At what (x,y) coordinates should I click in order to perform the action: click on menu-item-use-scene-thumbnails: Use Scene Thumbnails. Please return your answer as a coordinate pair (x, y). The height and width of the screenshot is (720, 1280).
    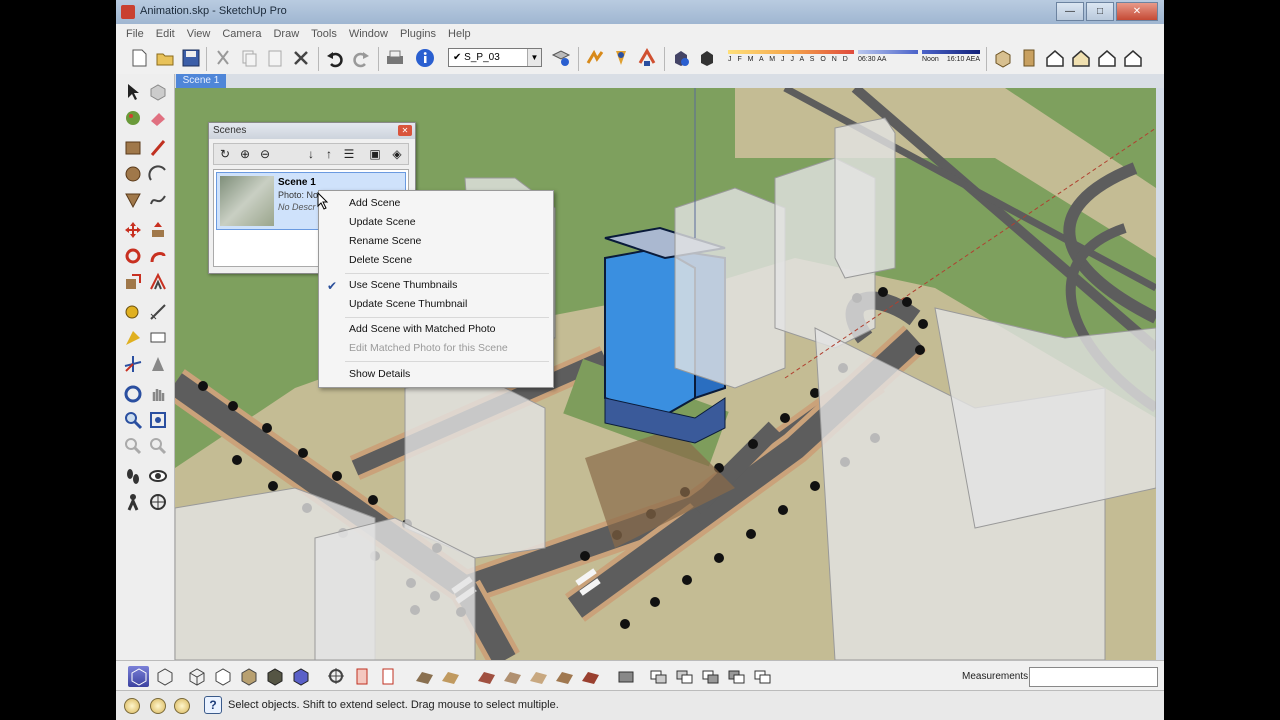
    Looking at the image, I should click on (403, 285).